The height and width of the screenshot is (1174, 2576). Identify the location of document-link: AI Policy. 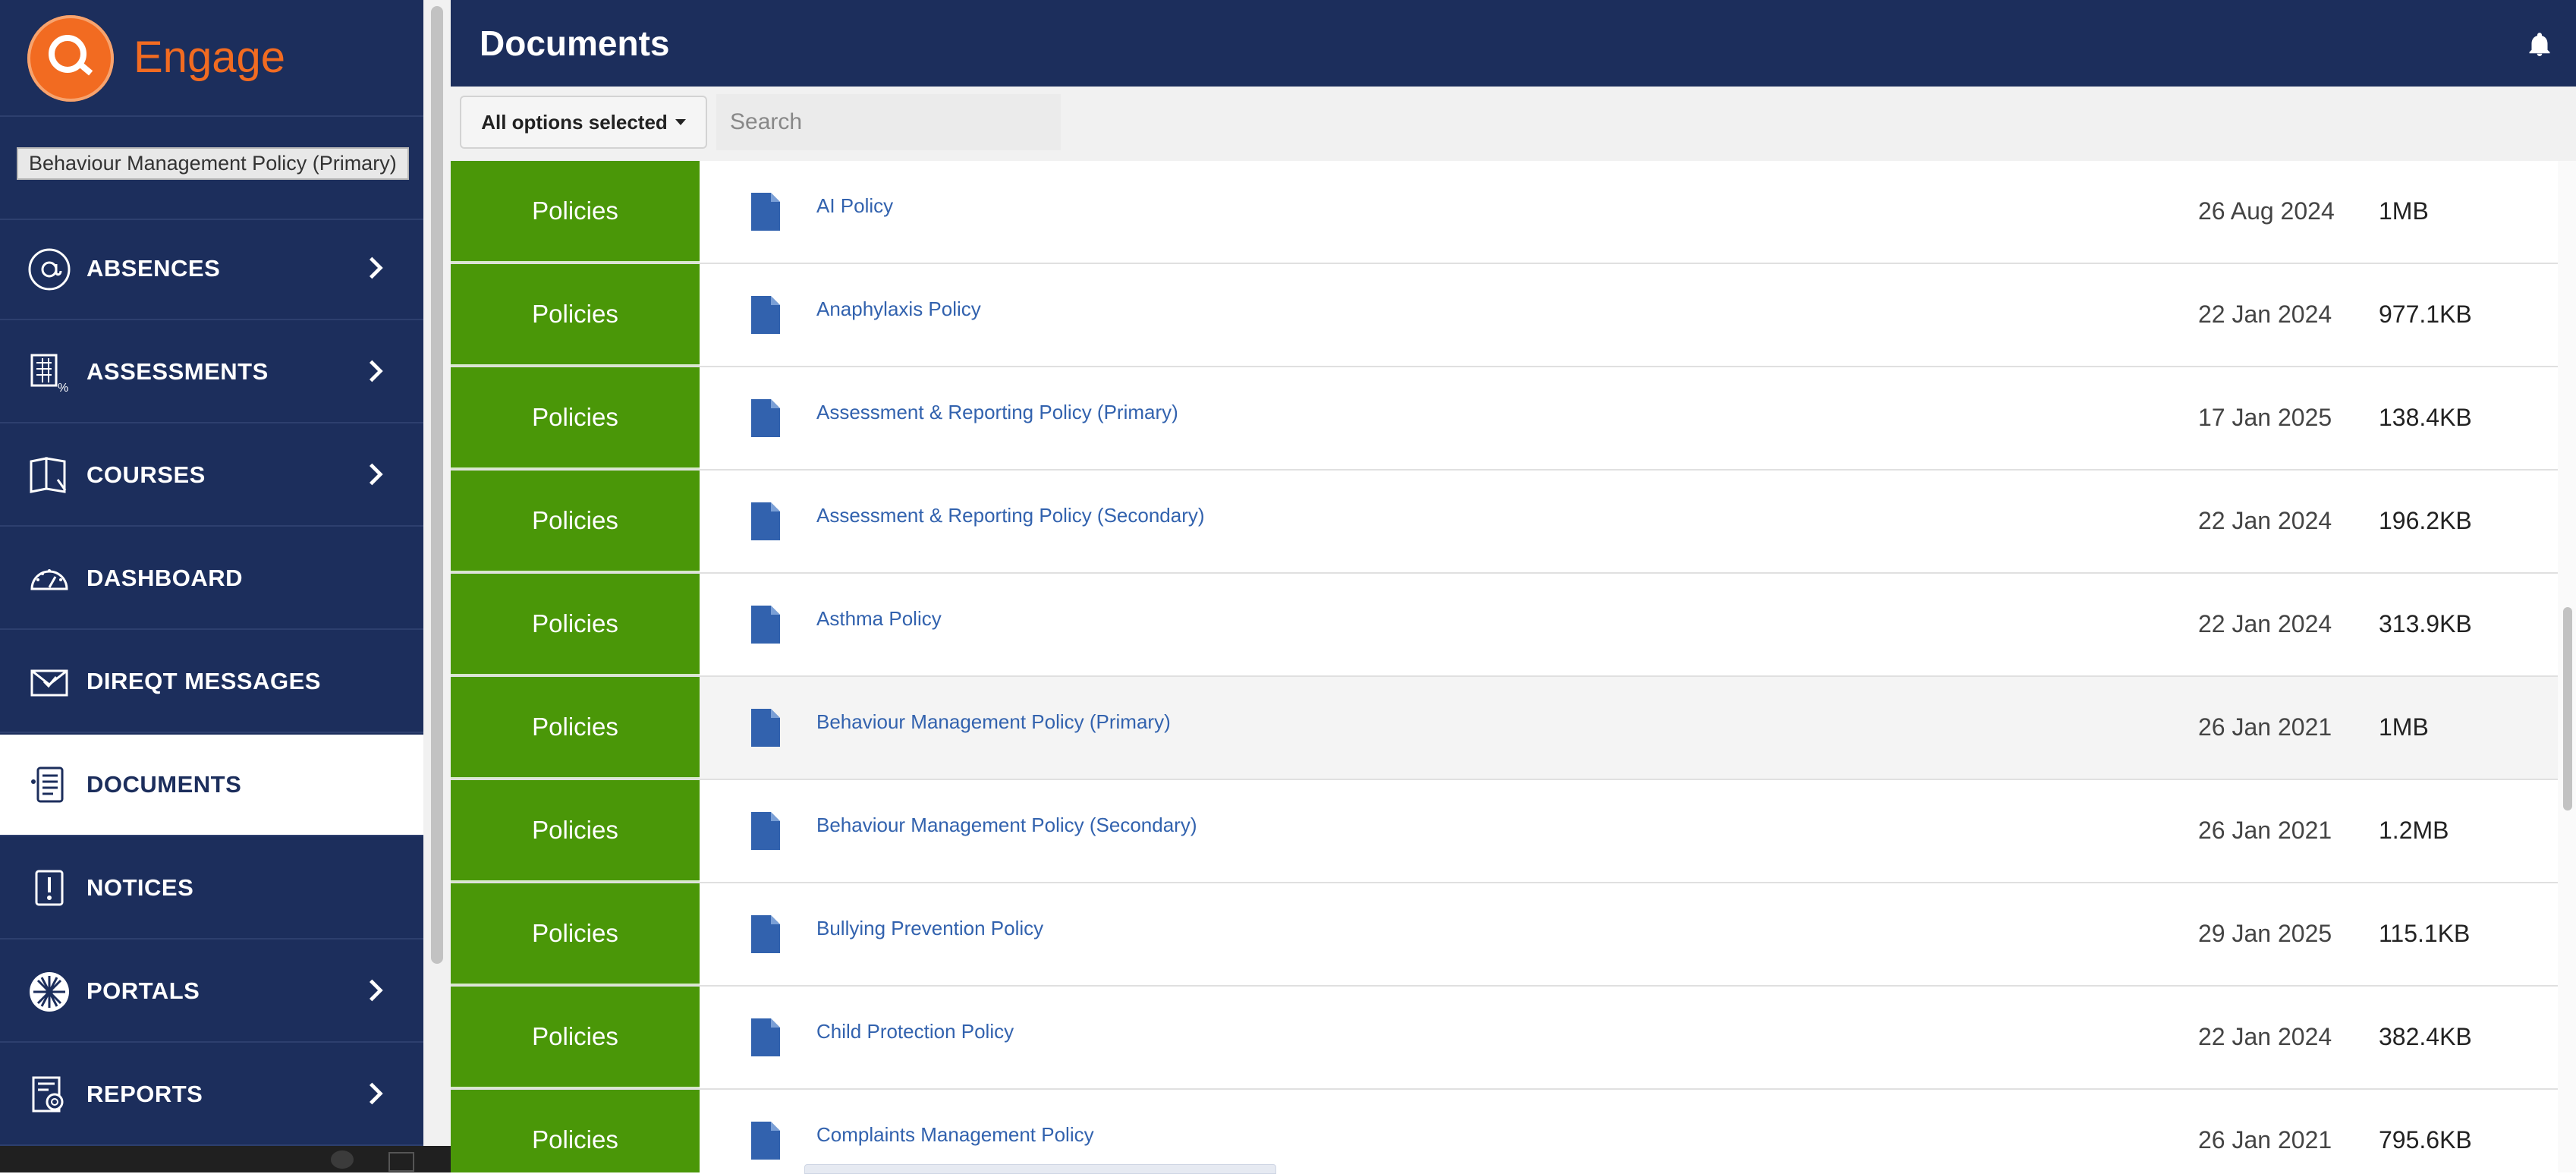
(854, 206).